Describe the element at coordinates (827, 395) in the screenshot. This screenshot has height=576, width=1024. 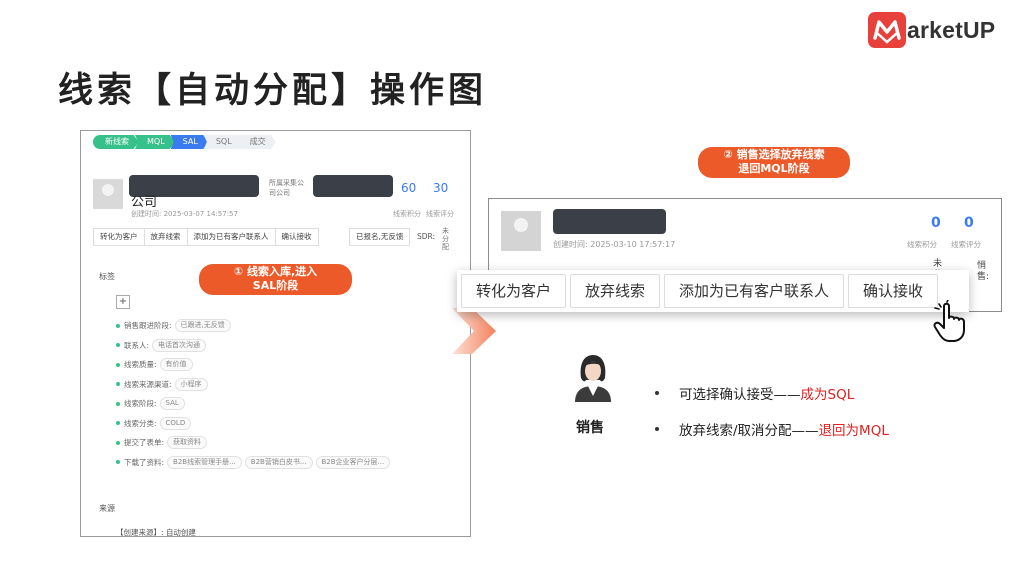
I see `bullet-highlight: 成为SQL` at that location.